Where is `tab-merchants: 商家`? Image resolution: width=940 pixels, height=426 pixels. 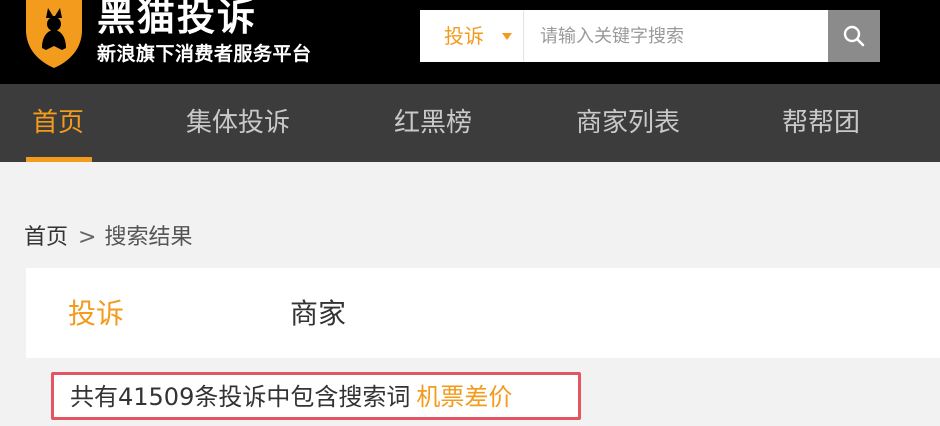
tab-merchants: 商家 is located at coordinates (318, 314).